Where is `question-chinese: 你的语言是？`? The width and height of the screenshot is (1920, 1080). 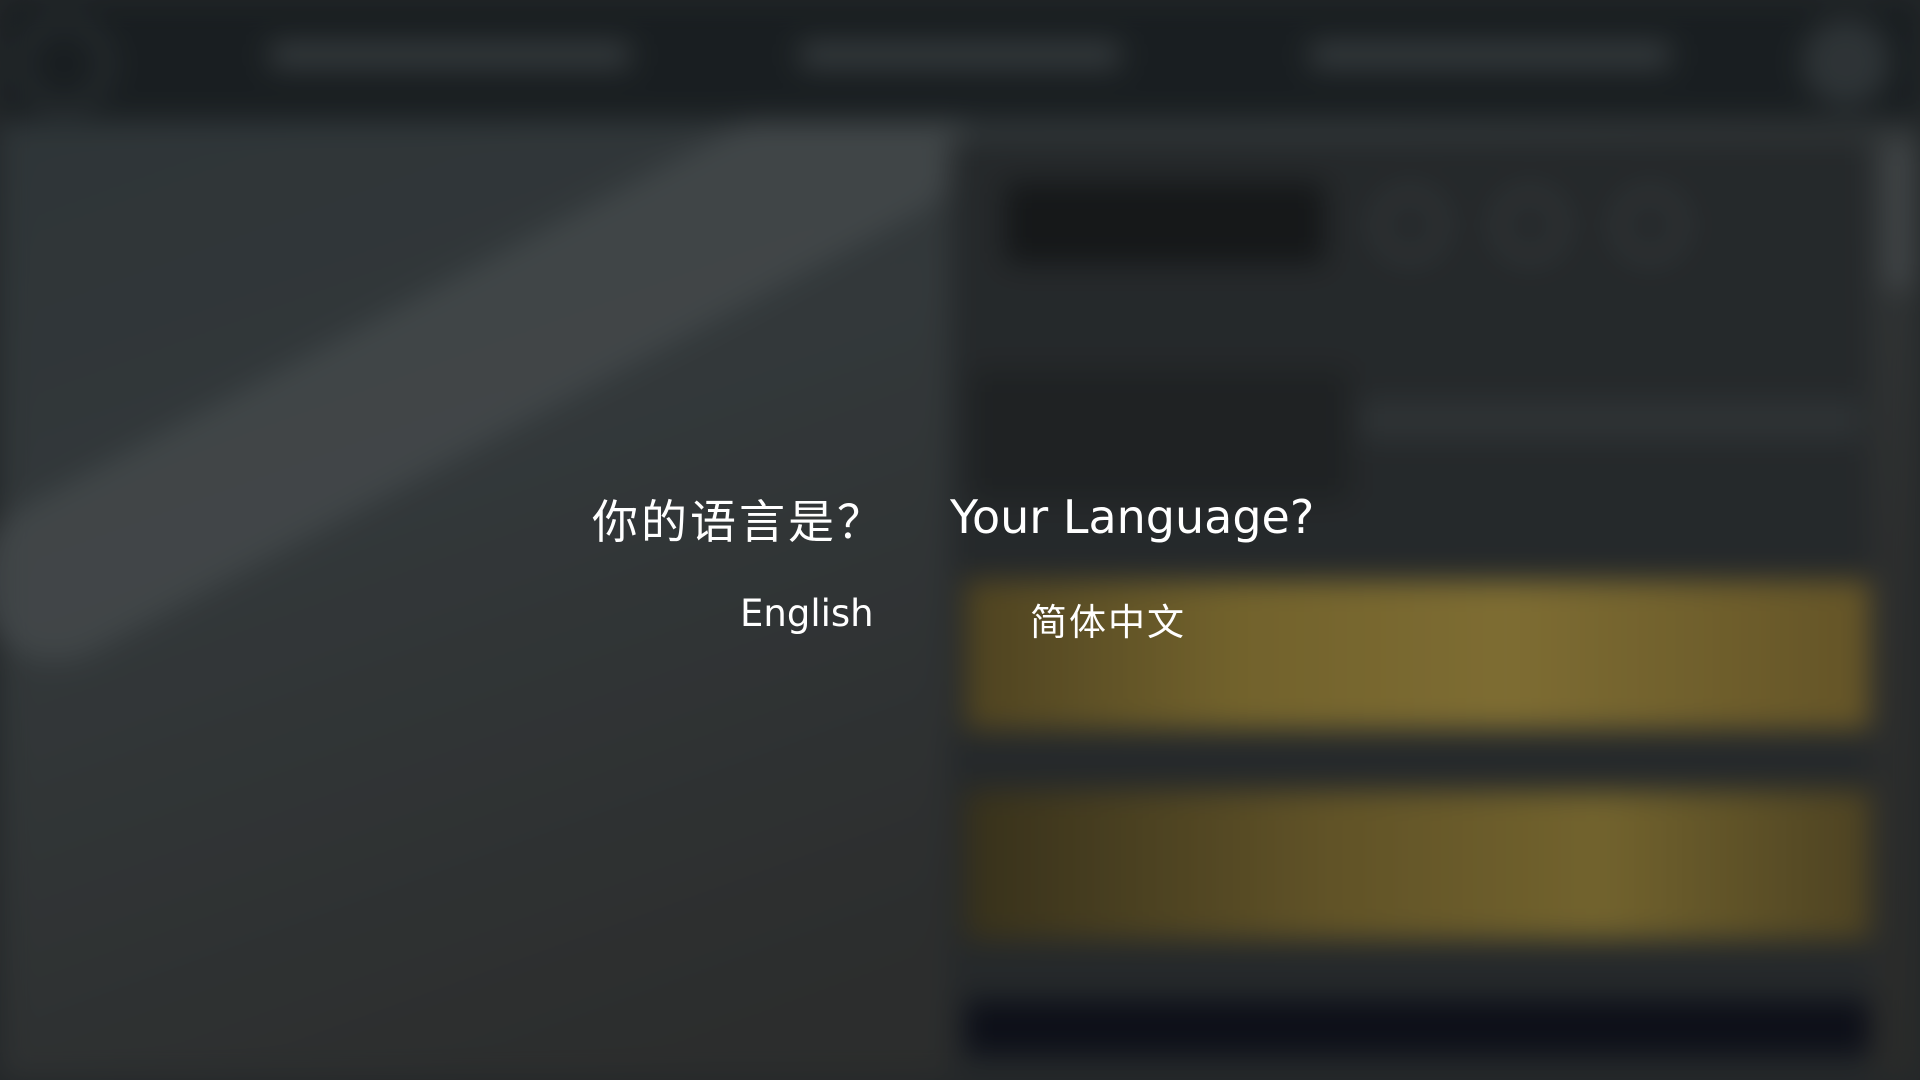 question-chinese: 你的语言是？ is located at coordinates (739, 522).